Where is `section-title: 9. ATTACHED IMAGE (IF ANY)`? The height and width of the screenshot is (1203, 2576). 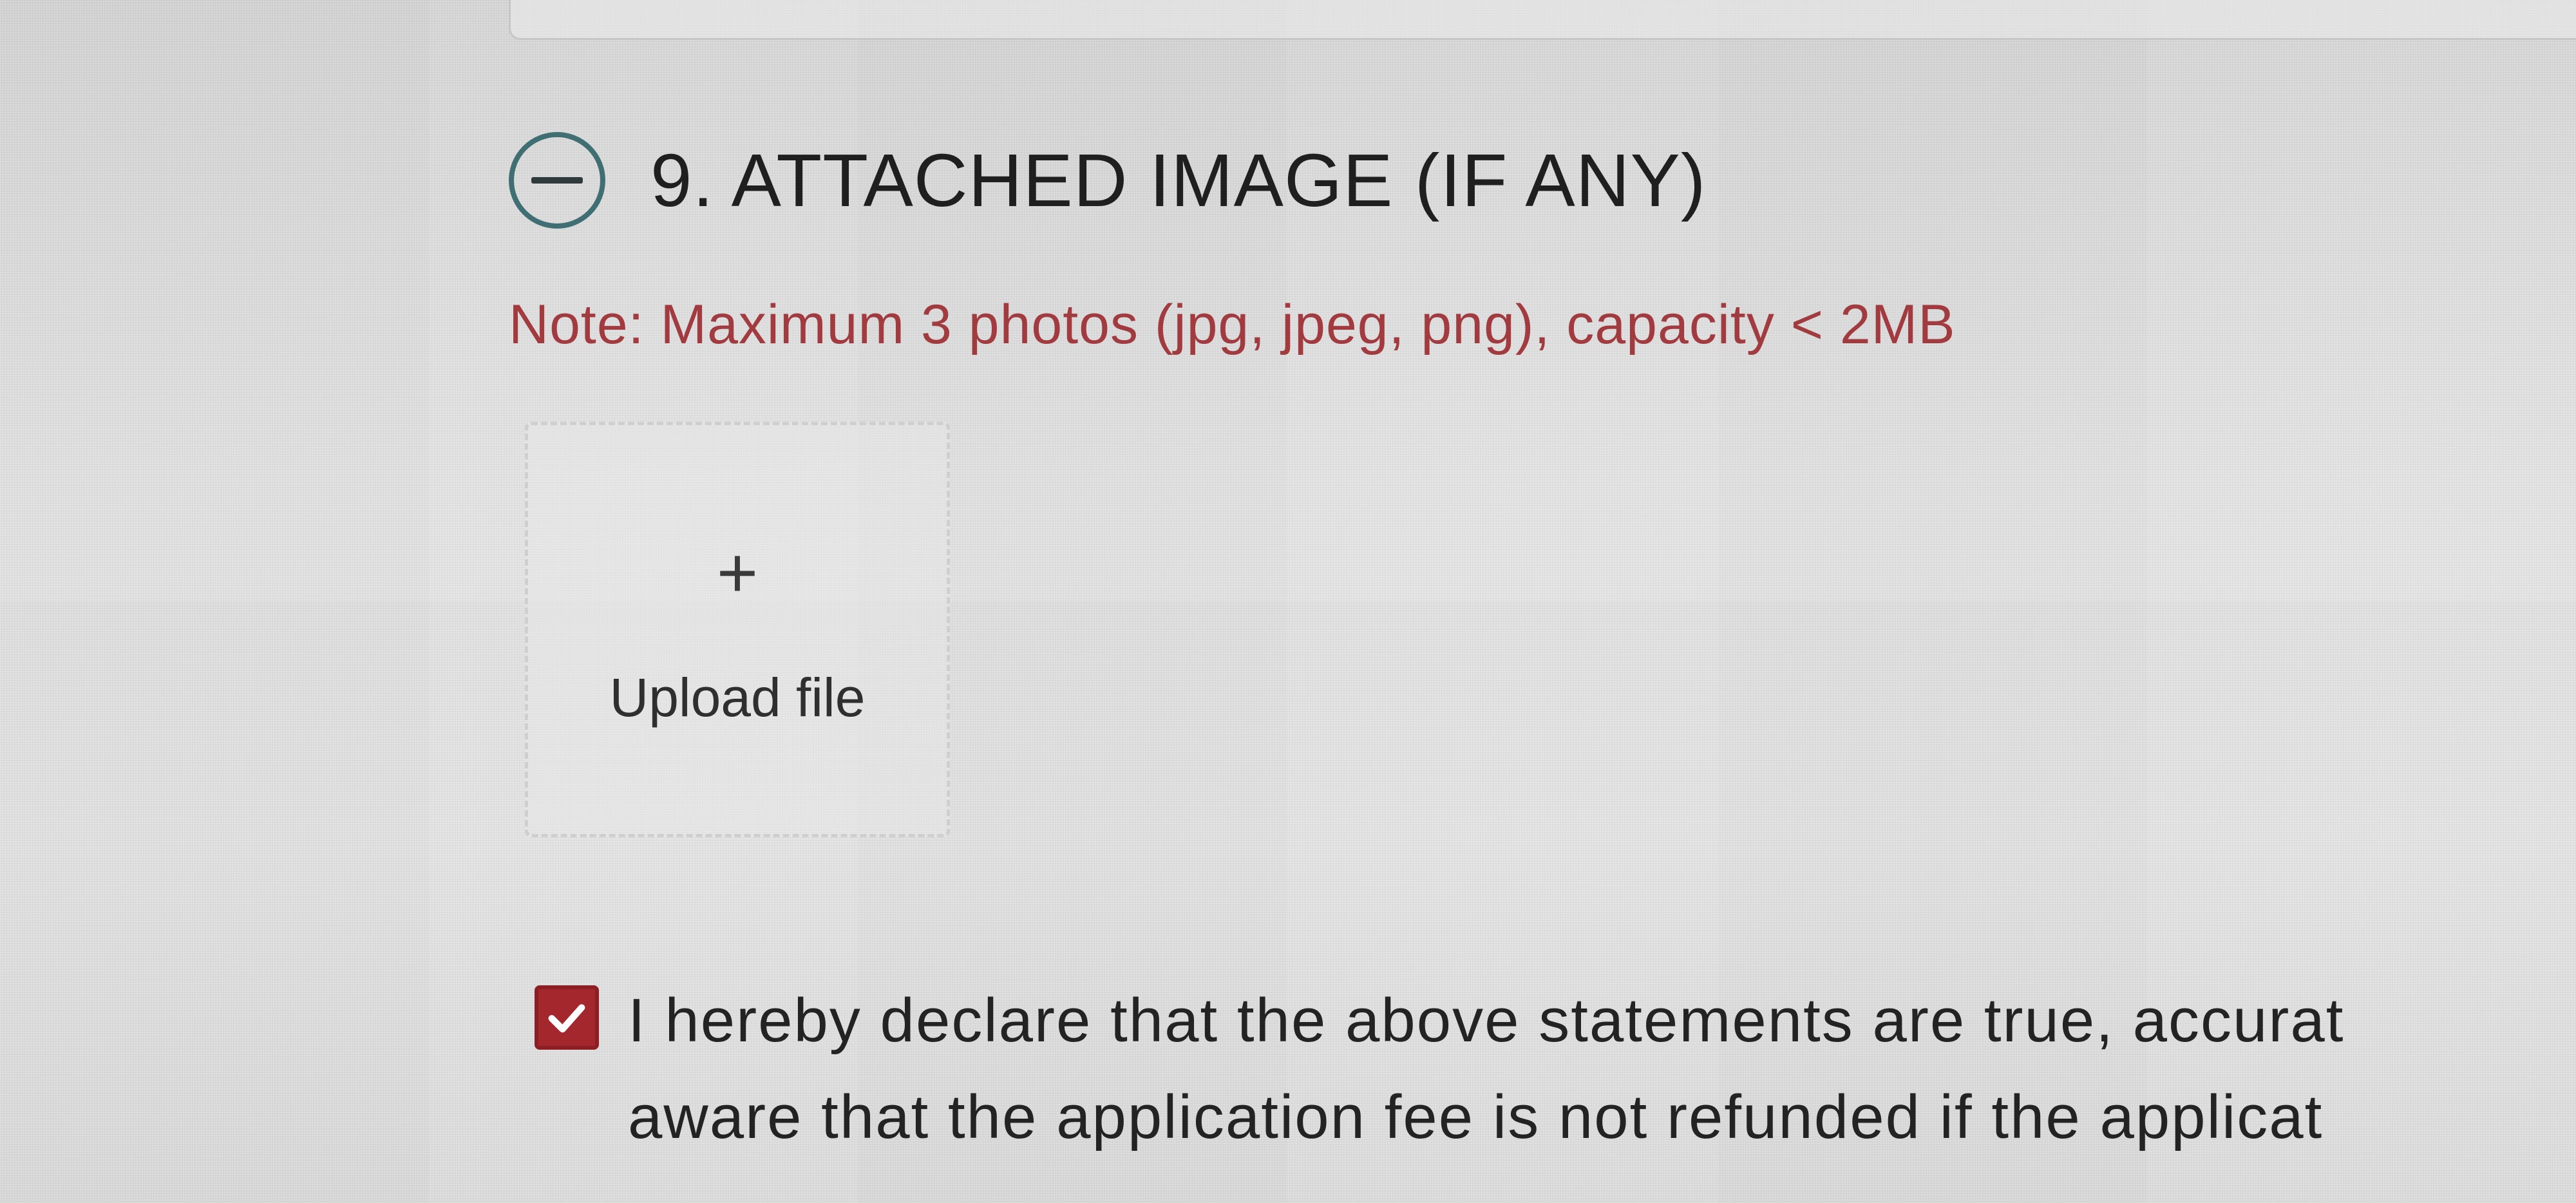 section-title: 9. ATTACHED IMAGE (IF ANY) is located at coordinates (1178, 180).